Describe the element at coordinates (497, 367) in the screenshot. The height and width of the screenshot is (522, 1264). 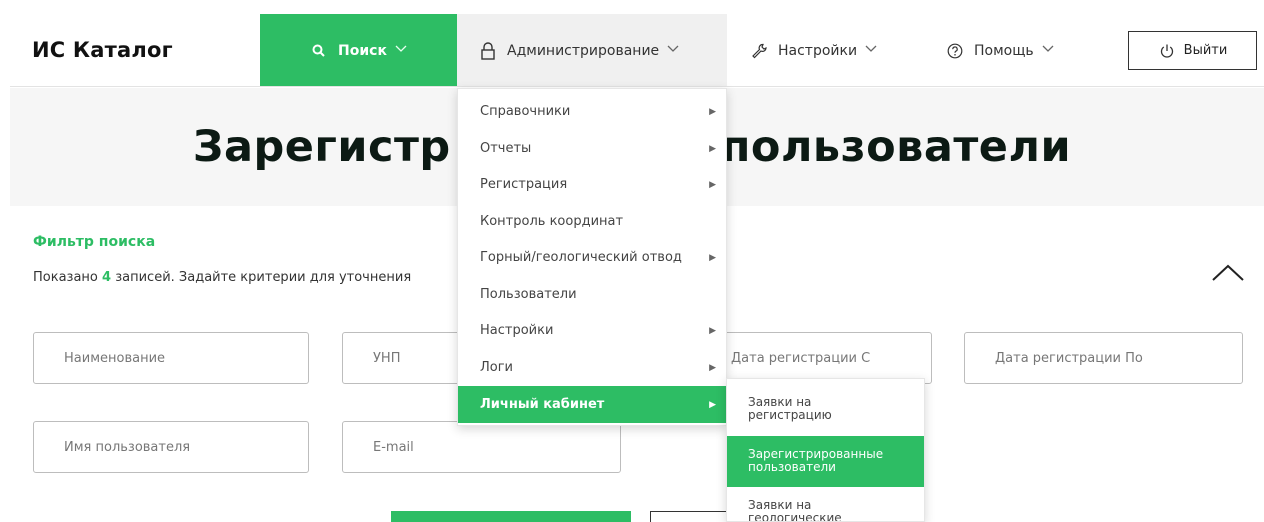
I see `menu-item-label: Логи` at that location.